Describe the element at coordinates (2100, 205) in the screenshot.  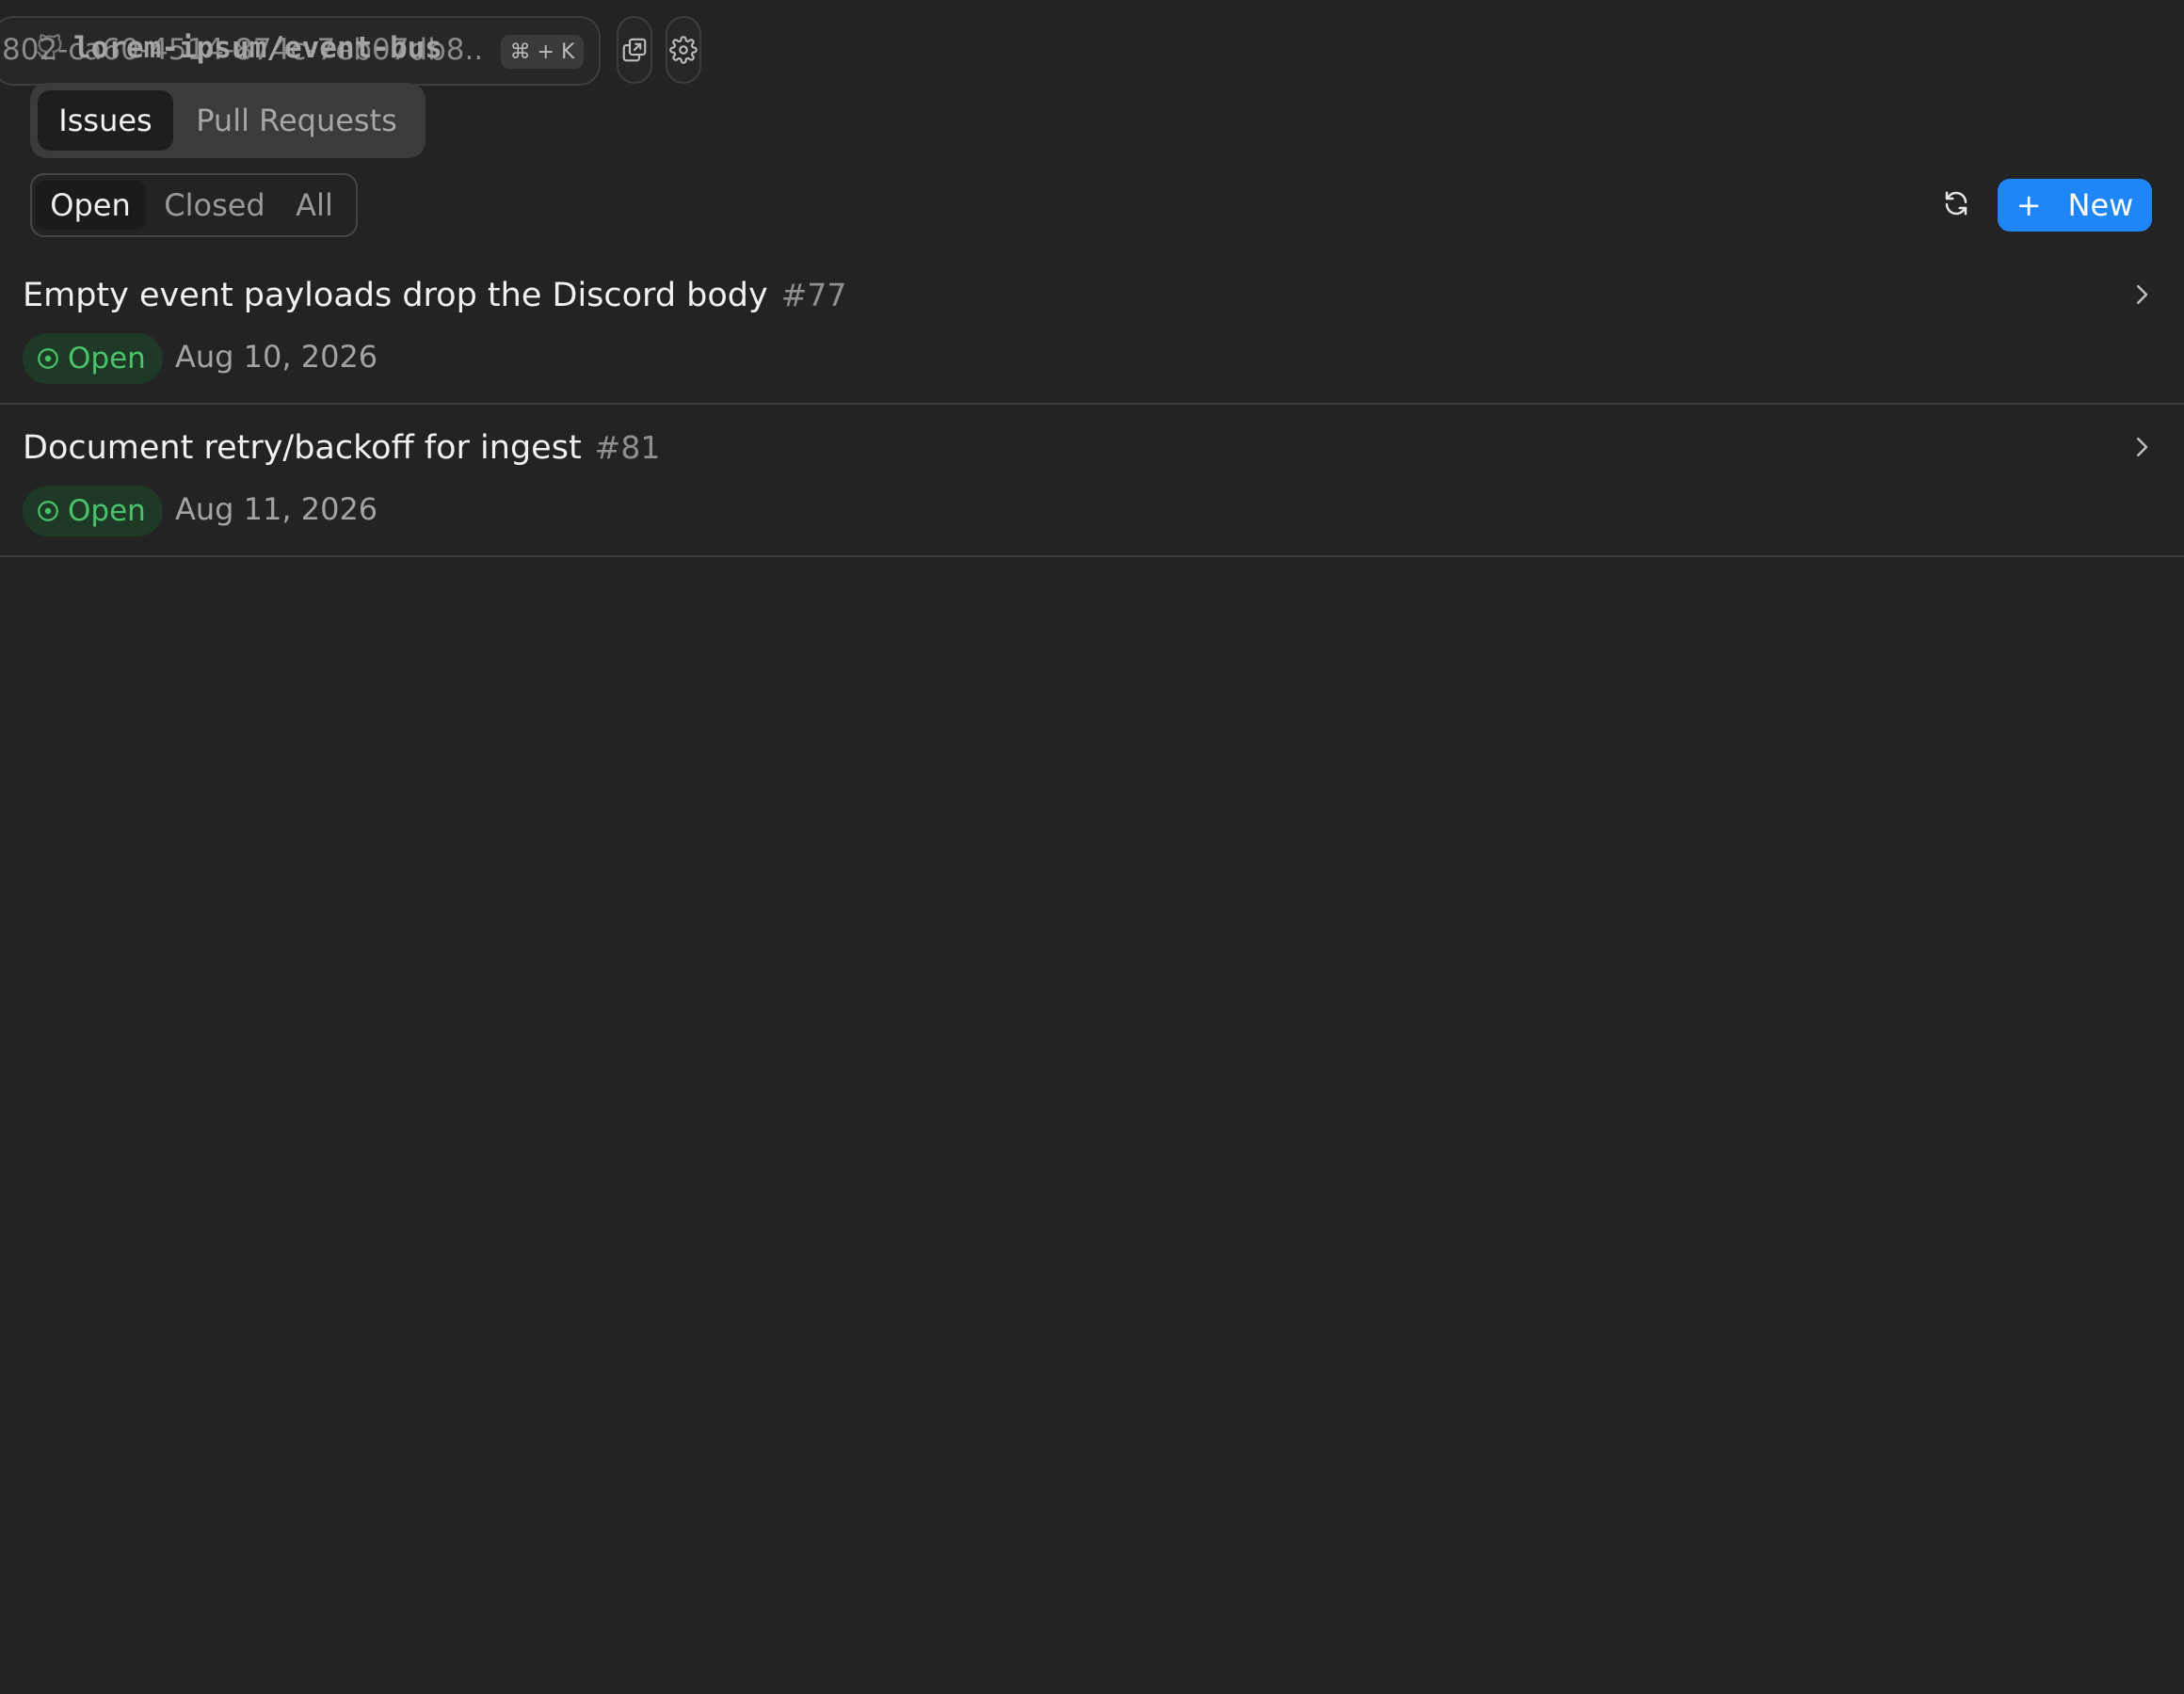
I see `new-button-label: New` at that location.